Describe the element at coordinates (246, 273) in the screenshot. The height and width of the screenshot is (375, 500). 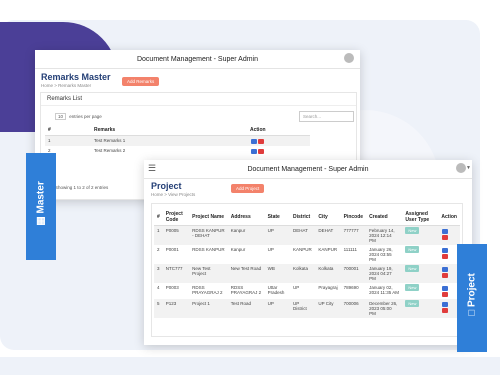
I see `row-address: New Test Road` at that location.